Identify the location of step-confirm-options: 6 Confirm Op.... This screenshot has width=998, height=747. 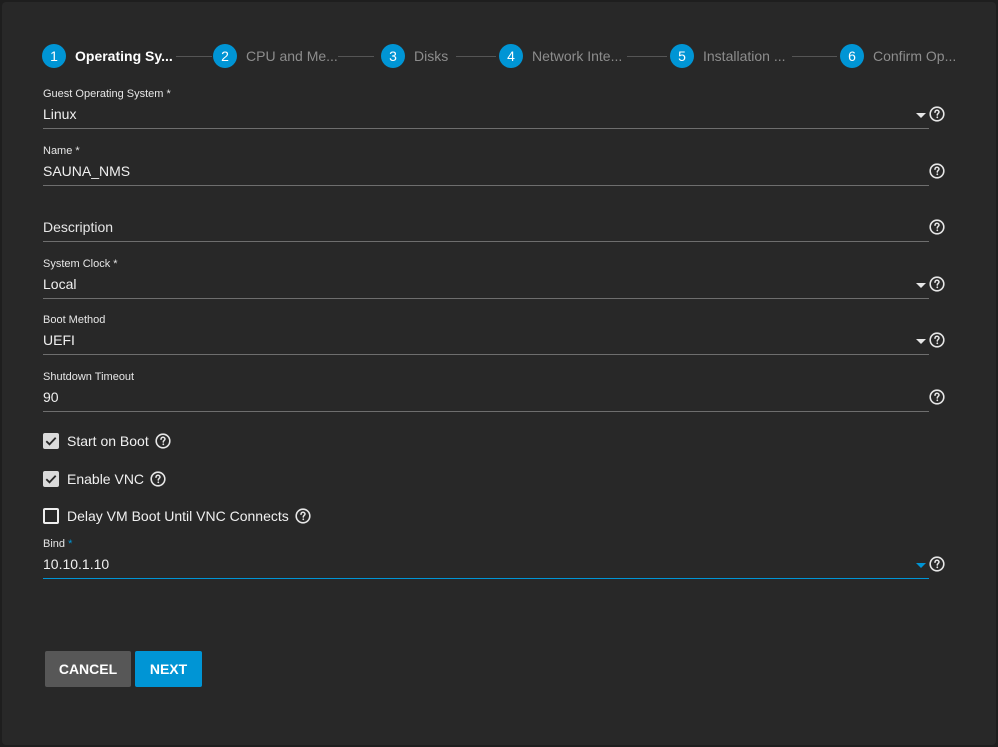
(898, 56).